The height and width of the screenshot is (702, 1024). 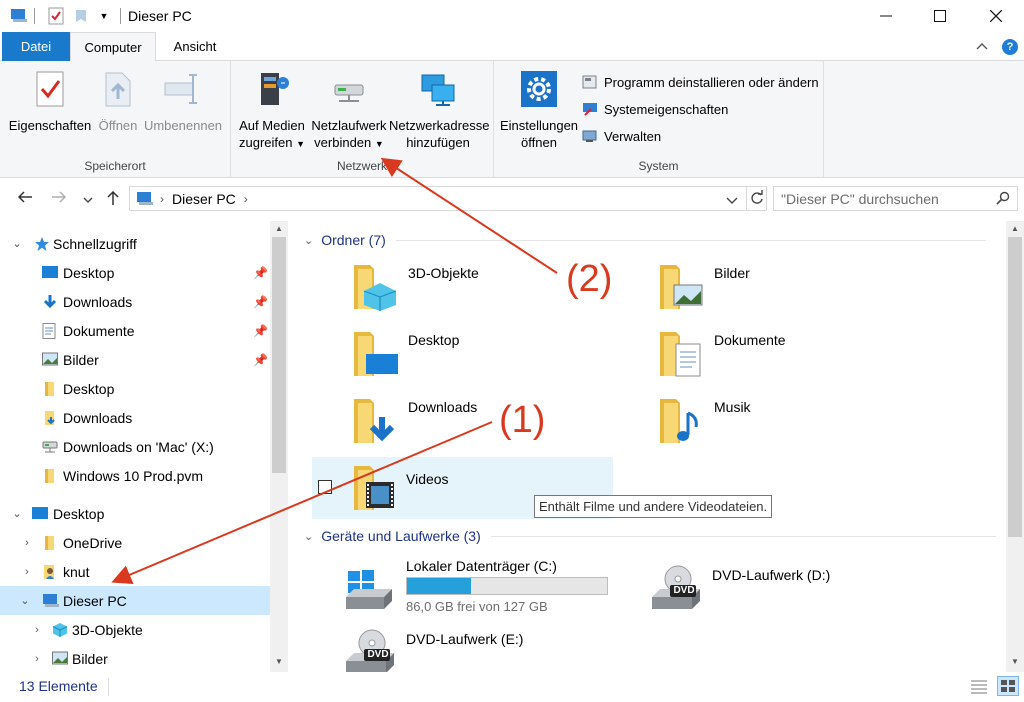 I want to click on drive-d: DVD DVD-Laufwerk (D:), so click(x=800, y=586).